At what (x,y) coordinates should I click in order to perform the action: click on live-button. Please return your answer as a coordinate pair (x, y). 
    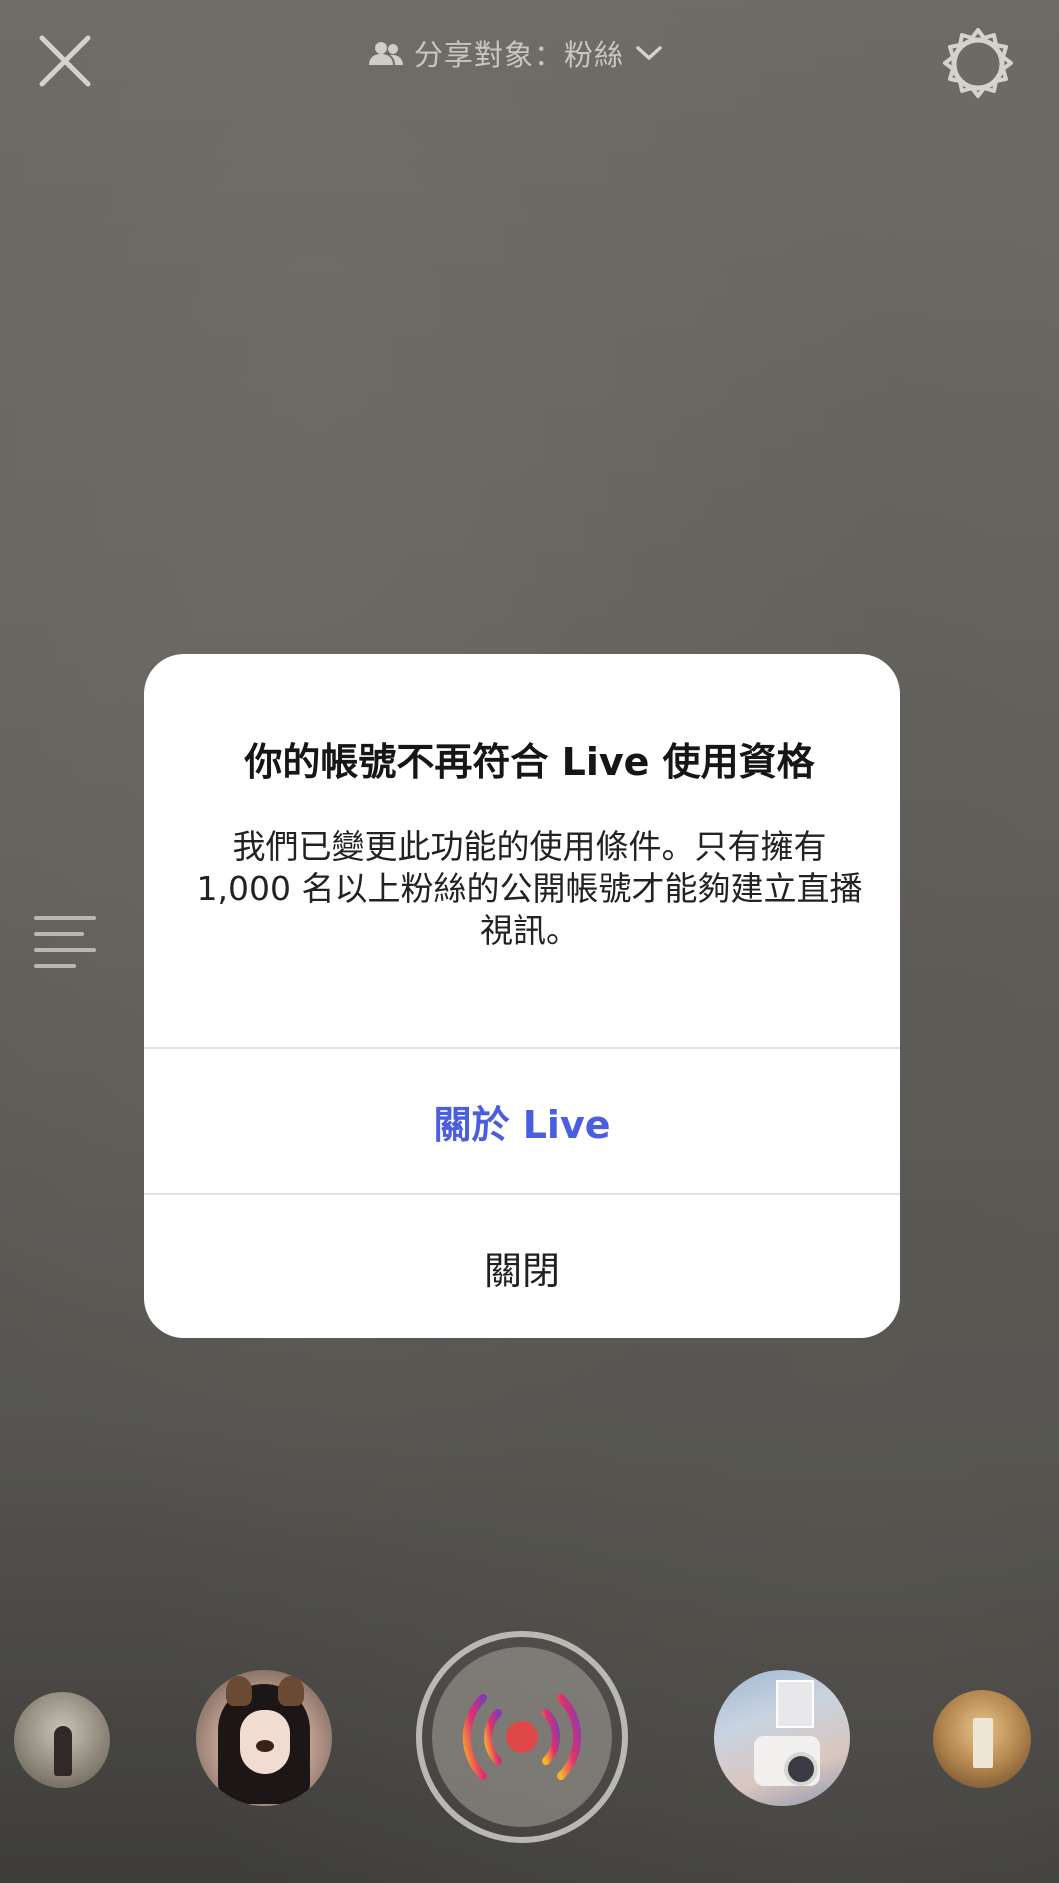
    Looking at the image, I should click on (522, 1737).